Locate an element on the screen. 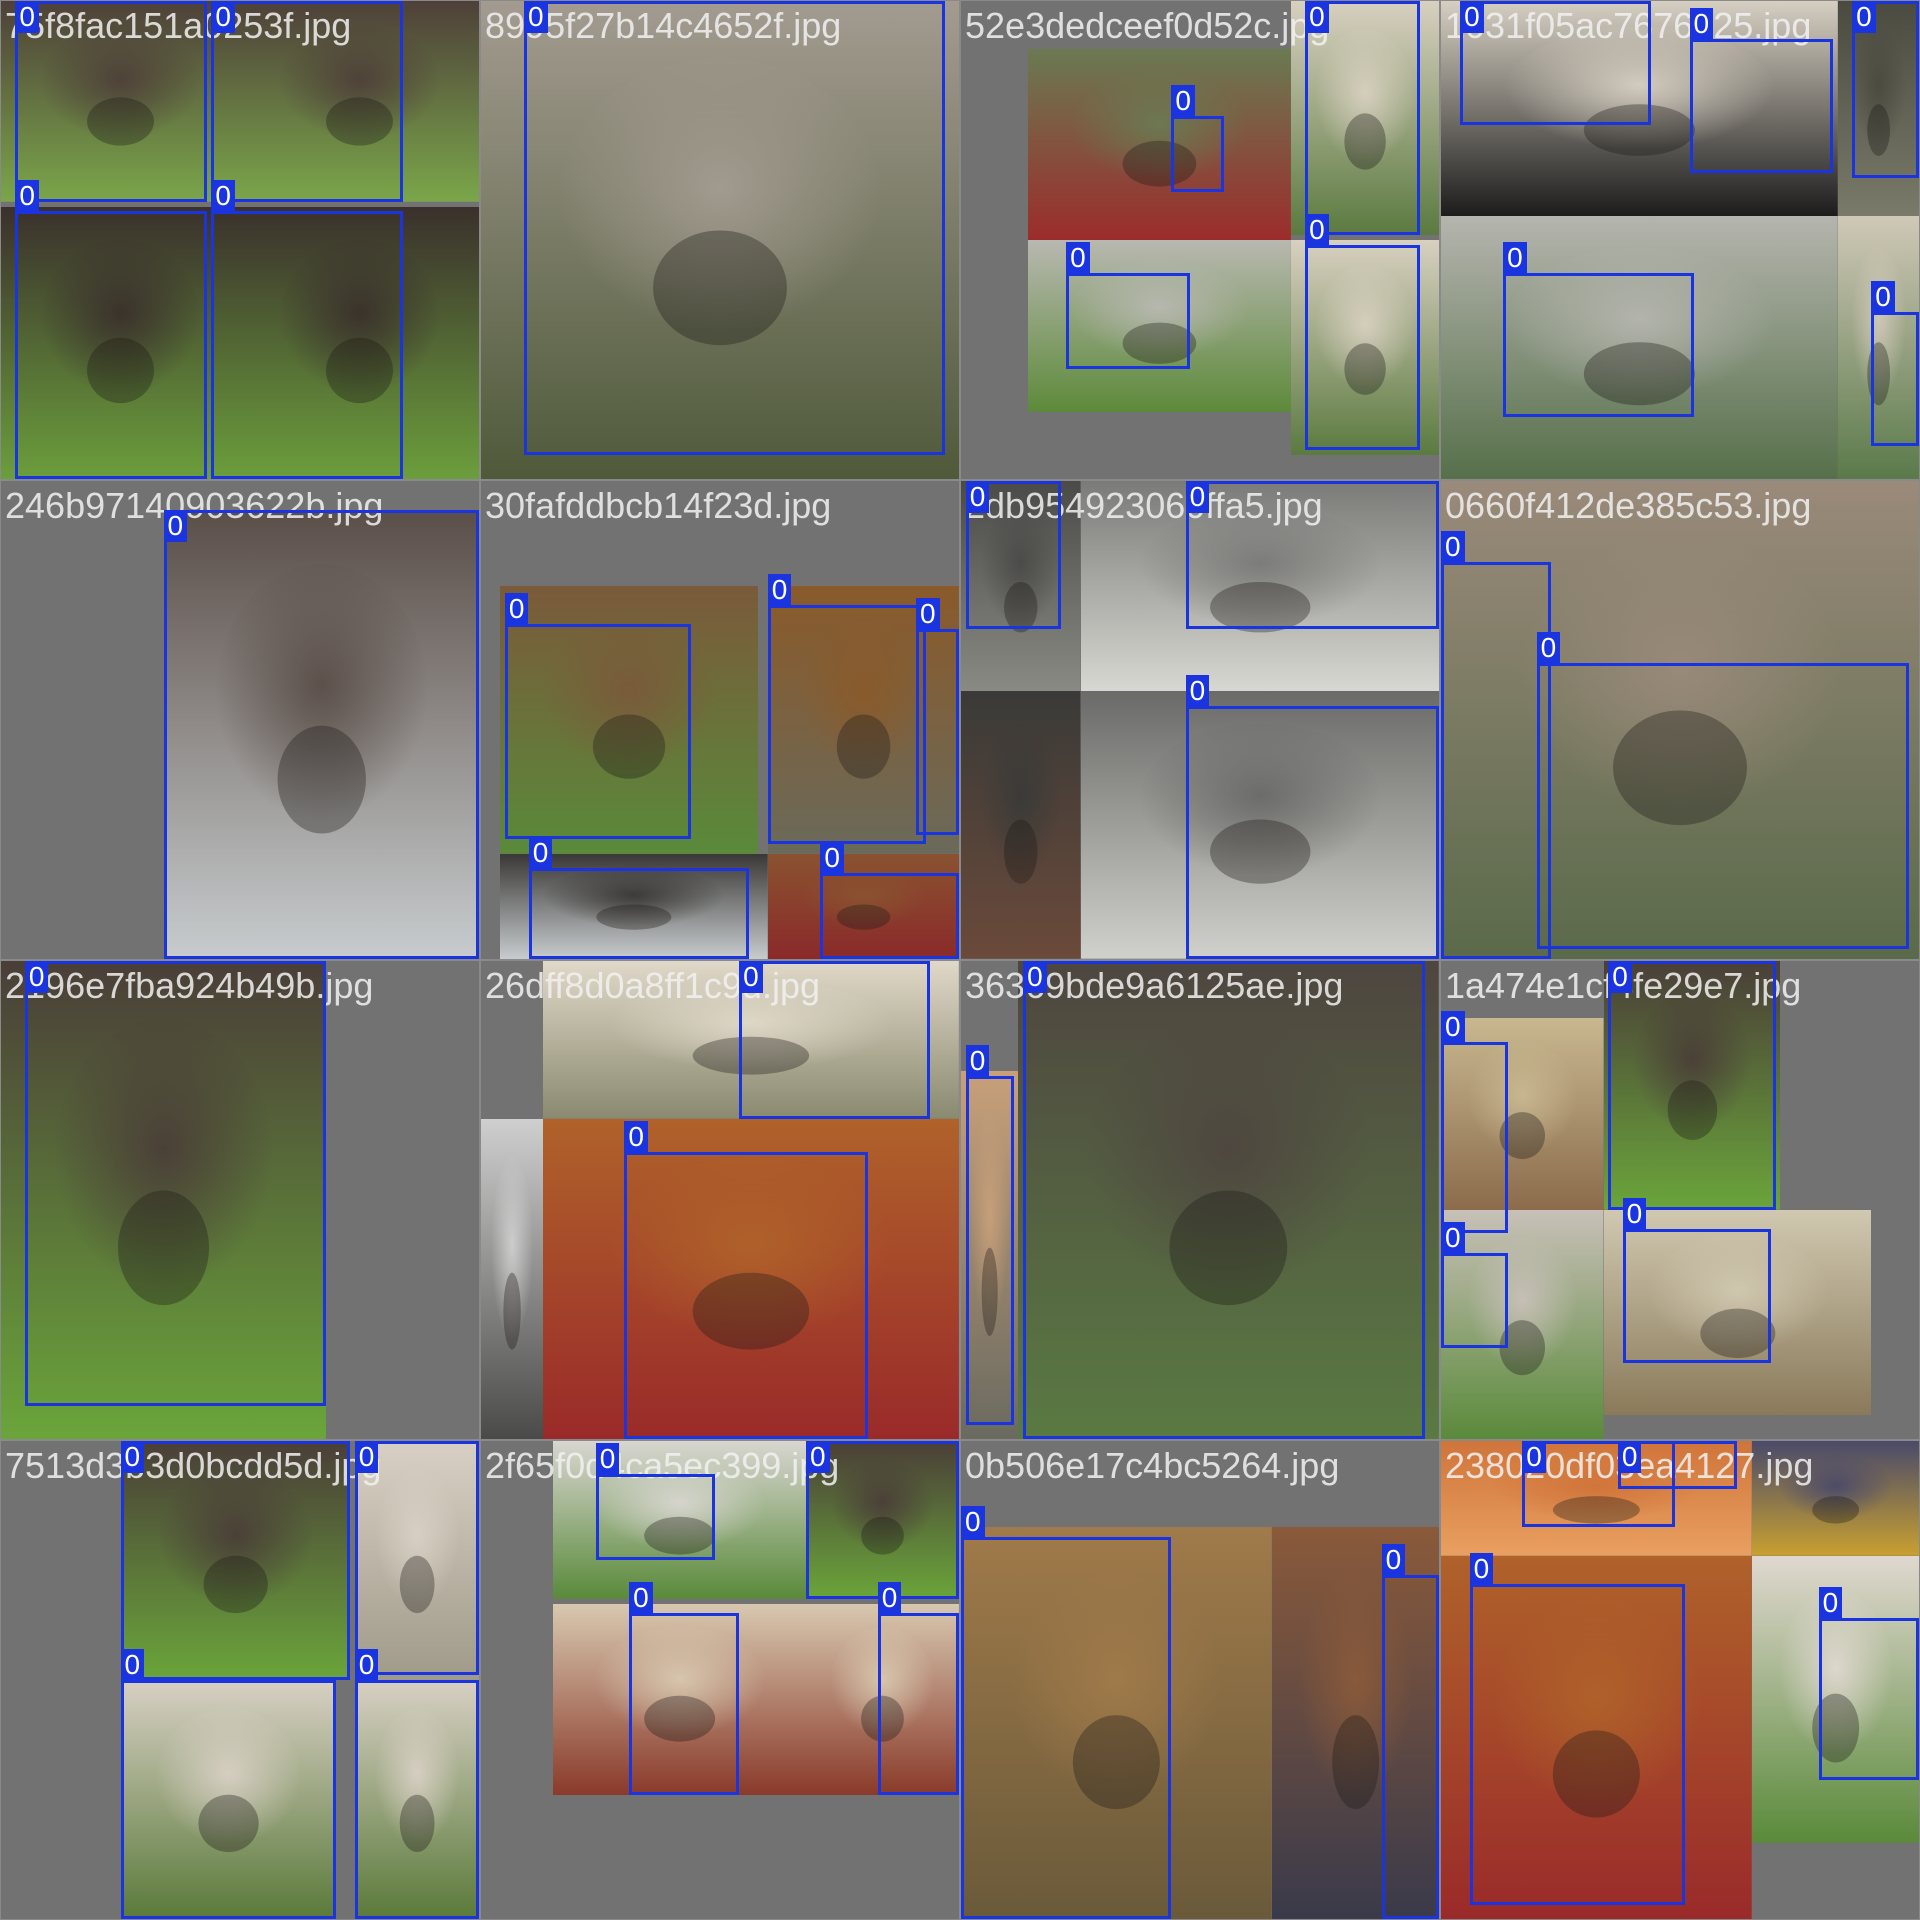 The height and width of the screenshot is (1920, 1920). mosaic-tile: 0 246b97140903622b.jpg is located at coordinates (240, 720).